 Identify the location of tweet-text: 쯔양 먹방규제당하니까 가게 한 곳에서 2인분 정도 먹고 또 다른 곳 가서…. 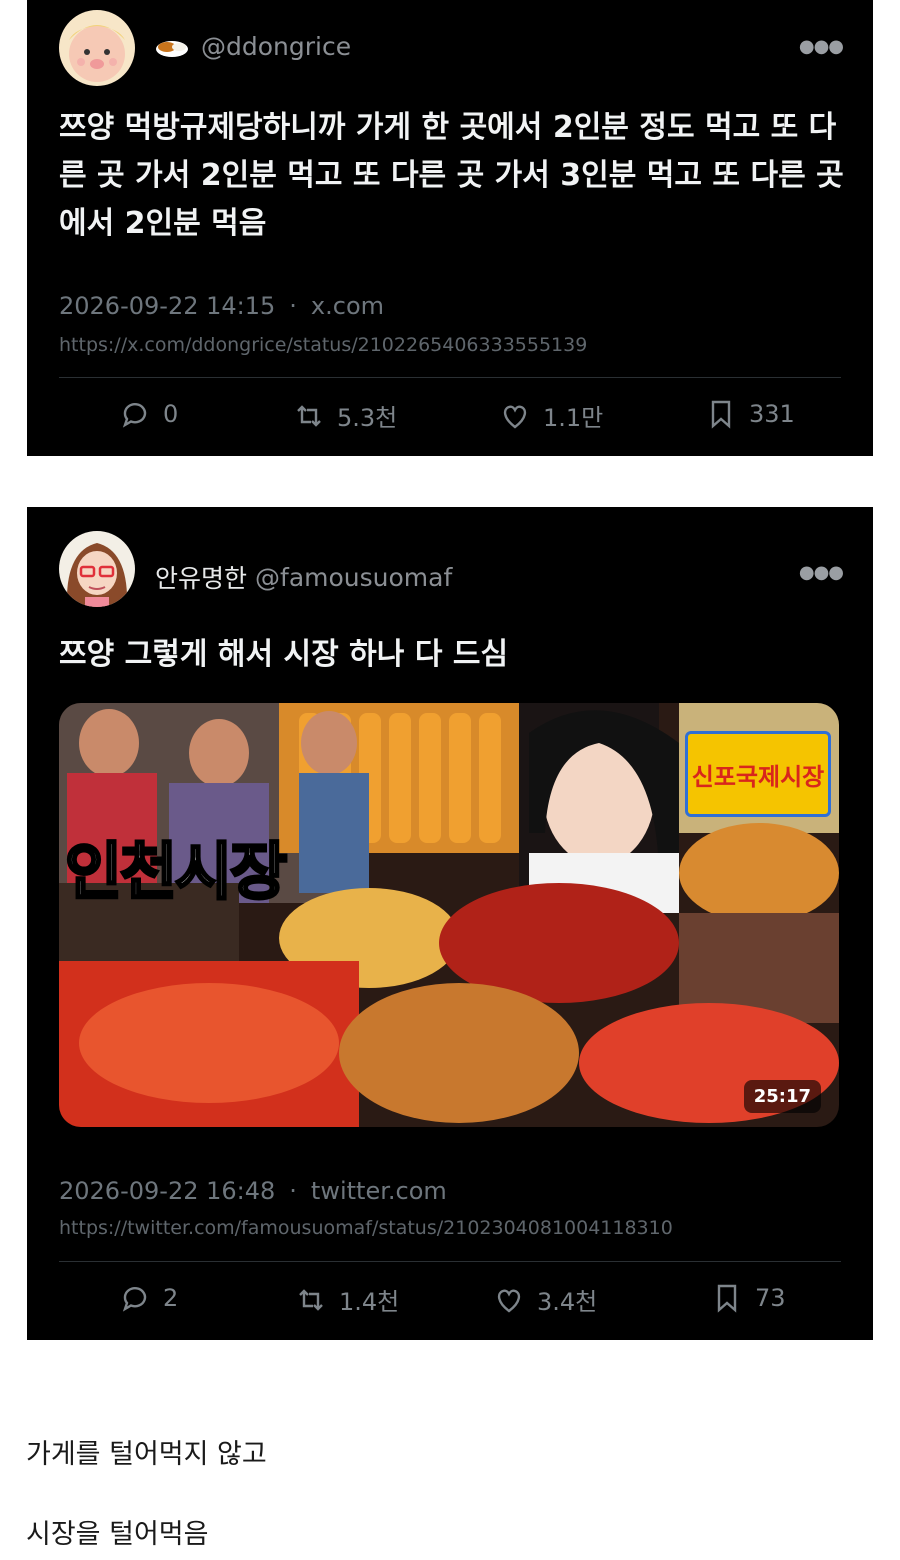
(451, 175).